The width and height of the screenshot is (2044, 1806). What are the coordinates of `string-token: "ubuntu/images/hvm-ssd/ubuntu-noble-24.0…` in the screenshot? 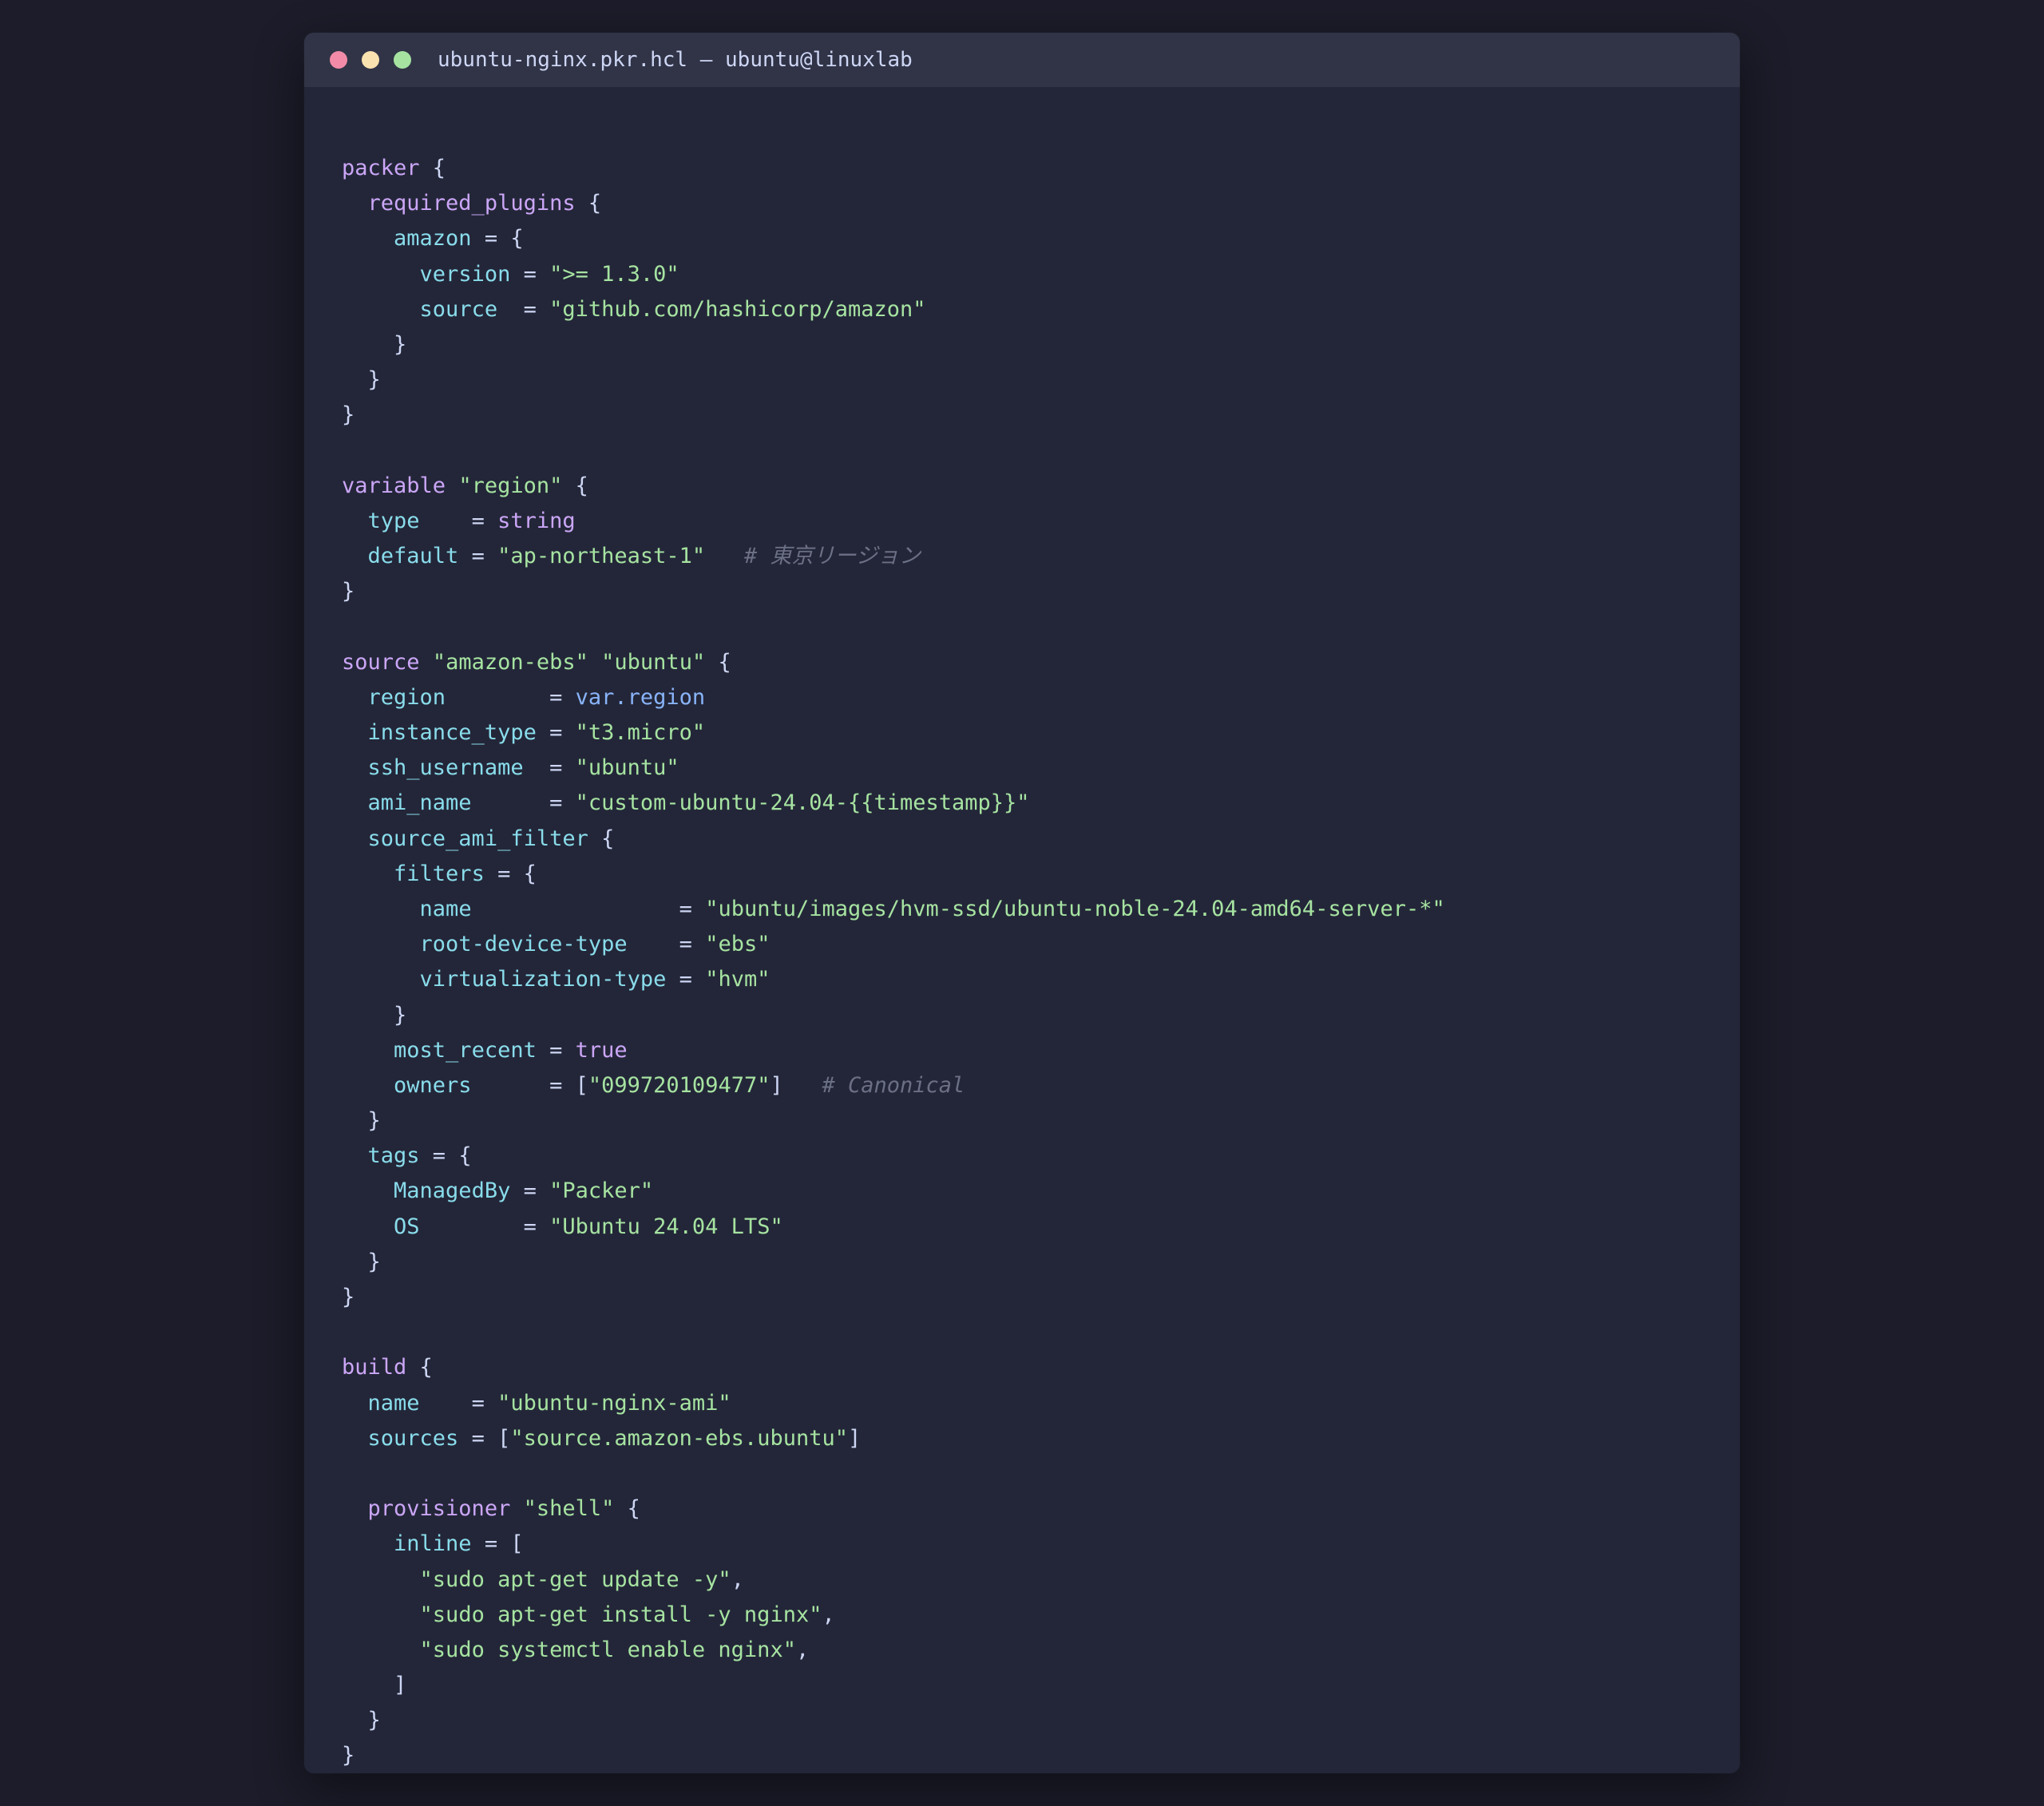 It's located at (1075, 909).